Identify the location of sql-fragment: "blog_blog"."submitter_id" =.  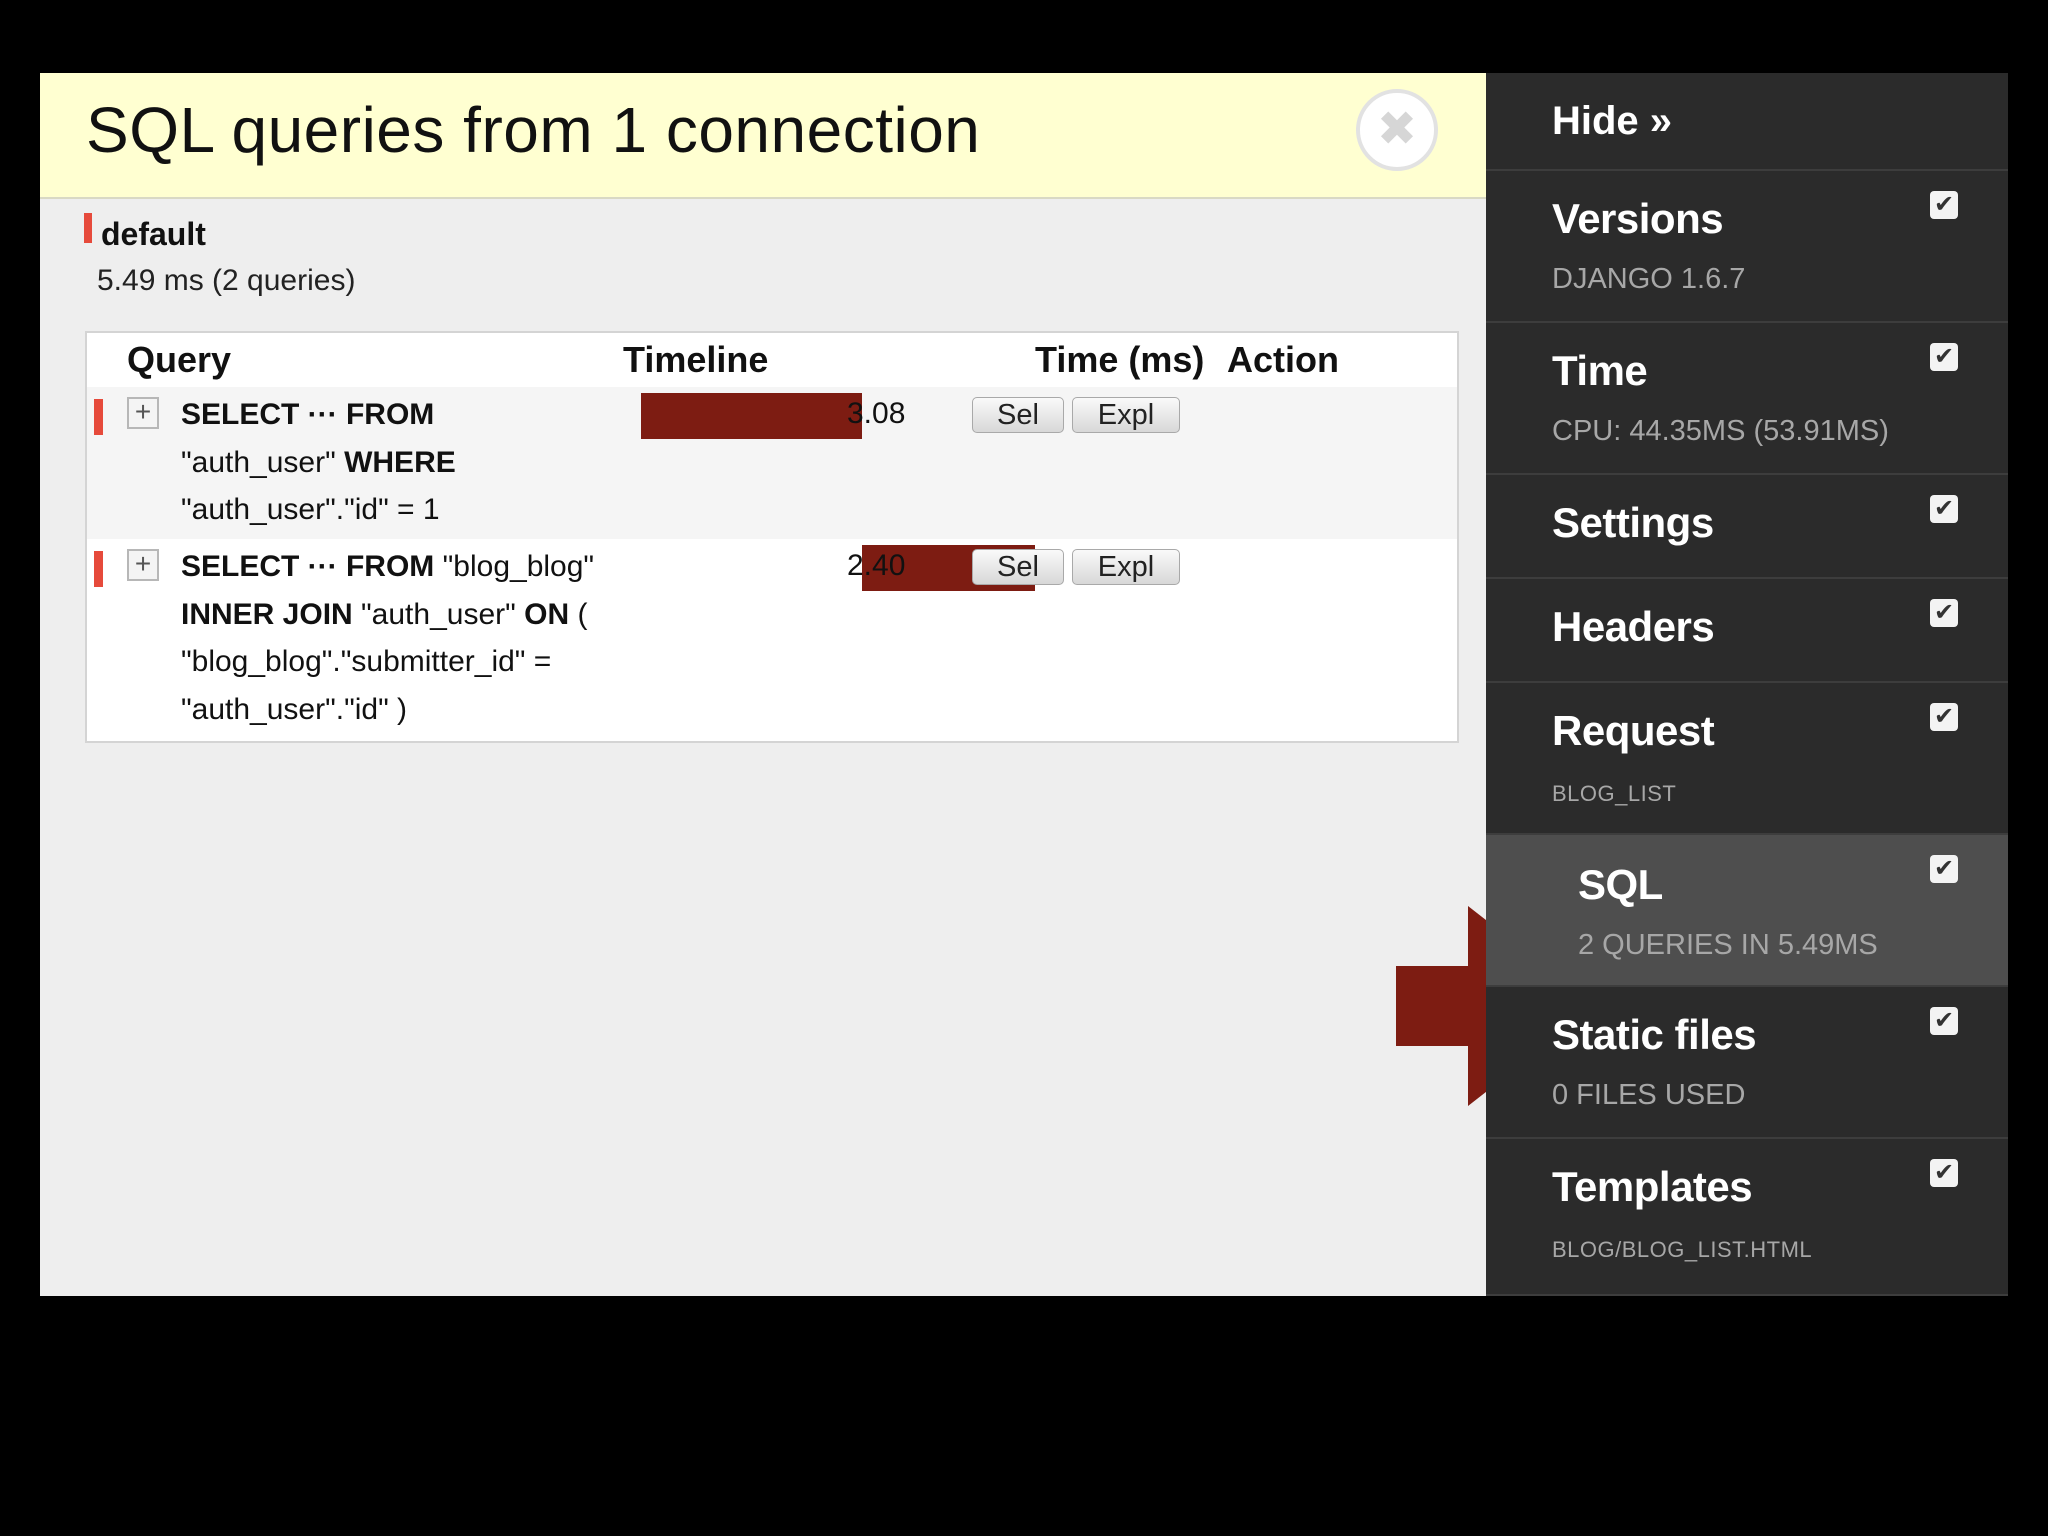
(366, 661).